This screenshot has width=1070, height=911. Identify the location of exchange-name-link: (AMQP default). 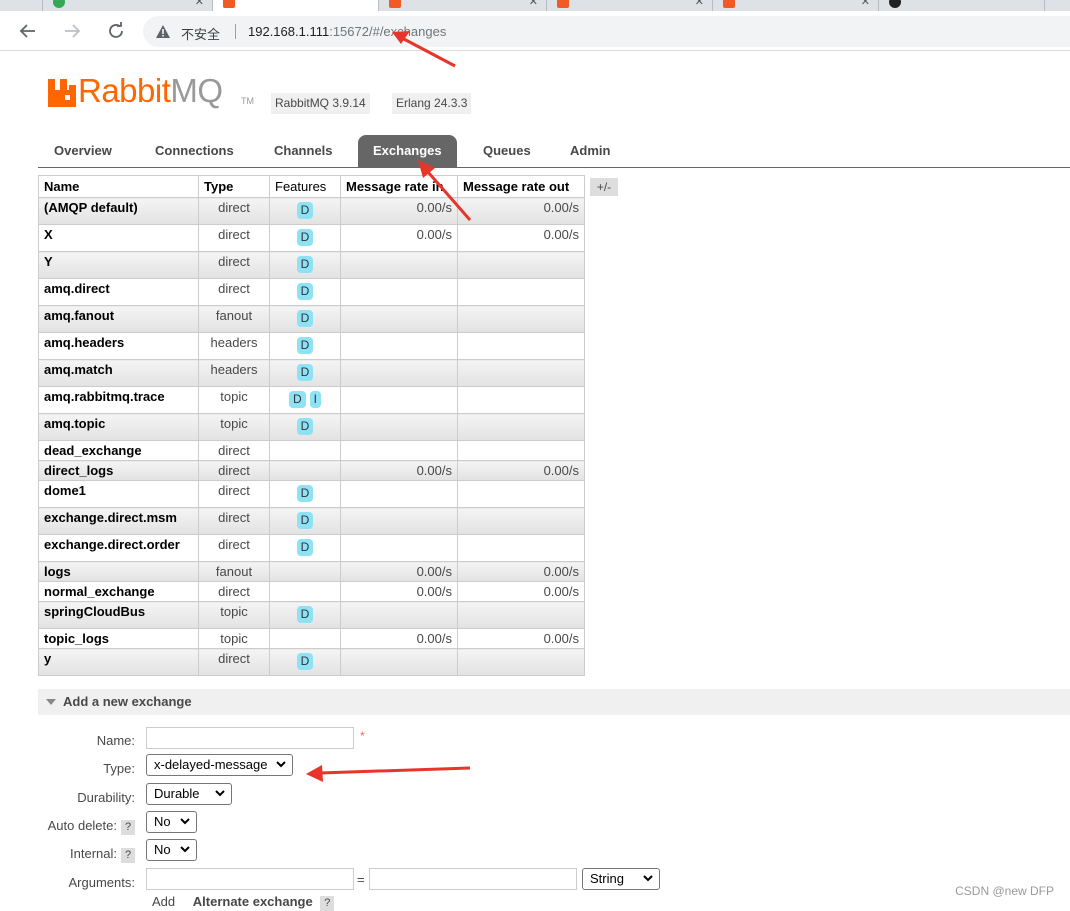
(118, 211).